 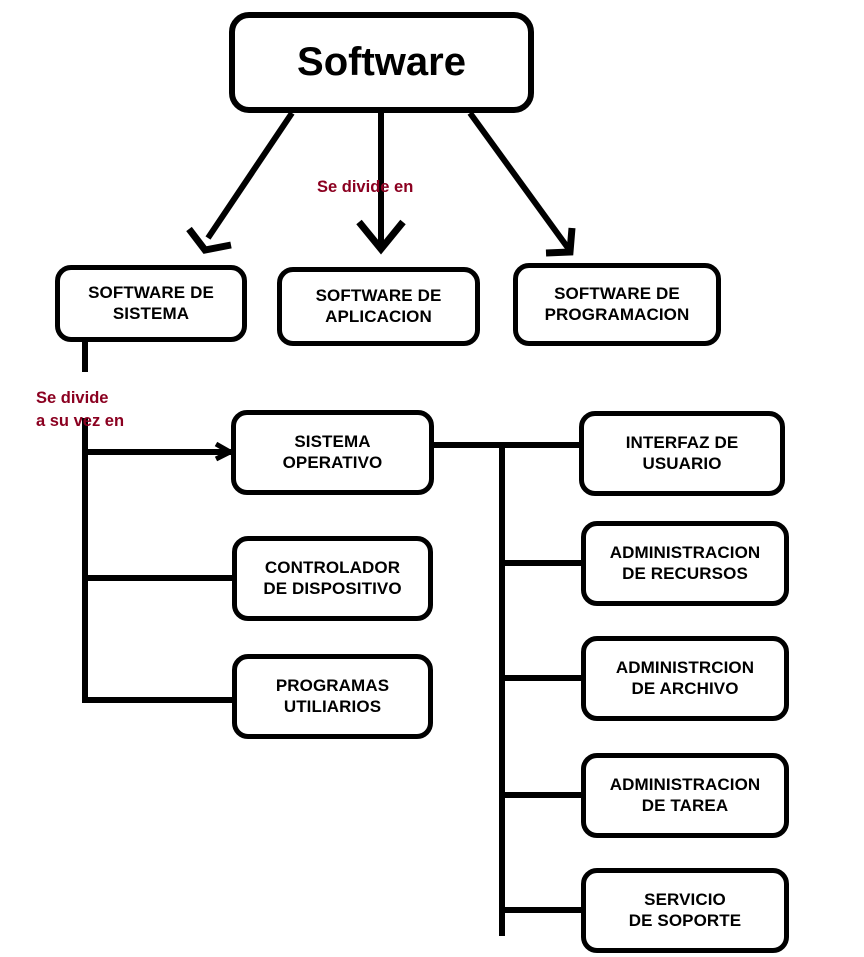 I want to click on node-label: SISTEMA OPERATIVO, so click(x=332, y=451).